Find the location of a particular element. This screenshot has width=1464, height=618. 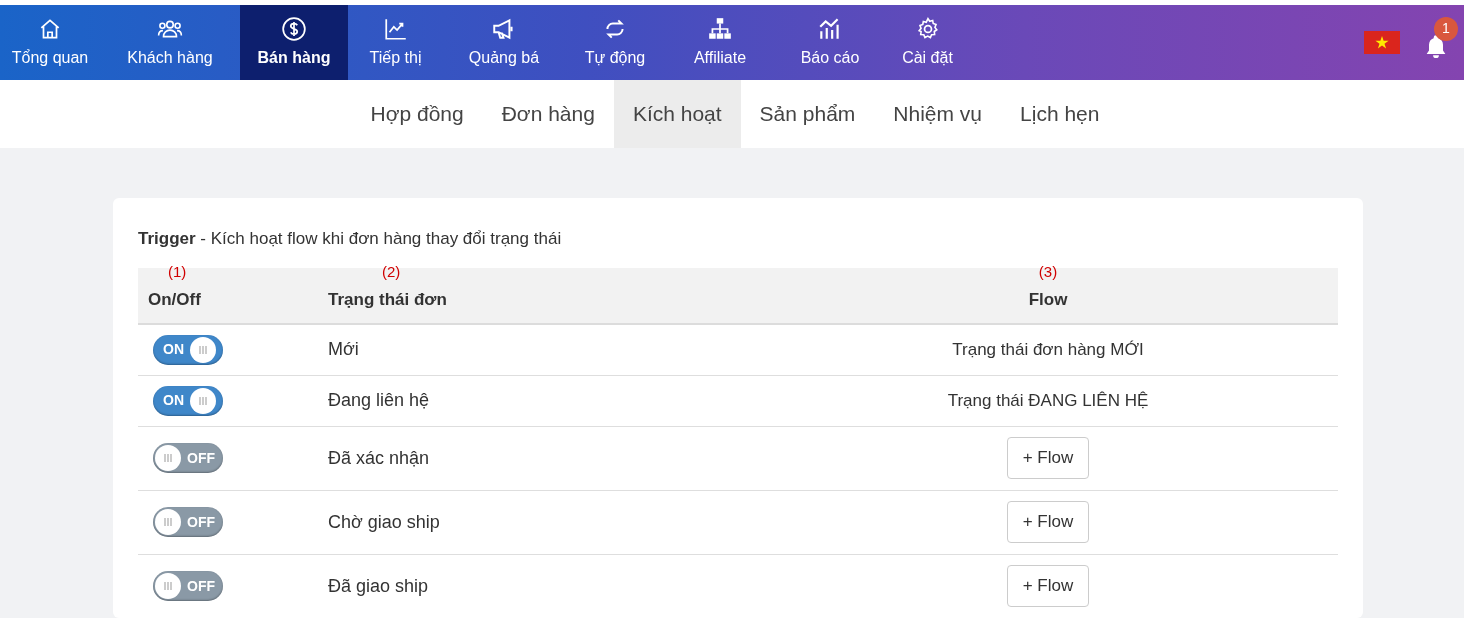

notification-badge: 1 is located at coordinates (1446, 28).